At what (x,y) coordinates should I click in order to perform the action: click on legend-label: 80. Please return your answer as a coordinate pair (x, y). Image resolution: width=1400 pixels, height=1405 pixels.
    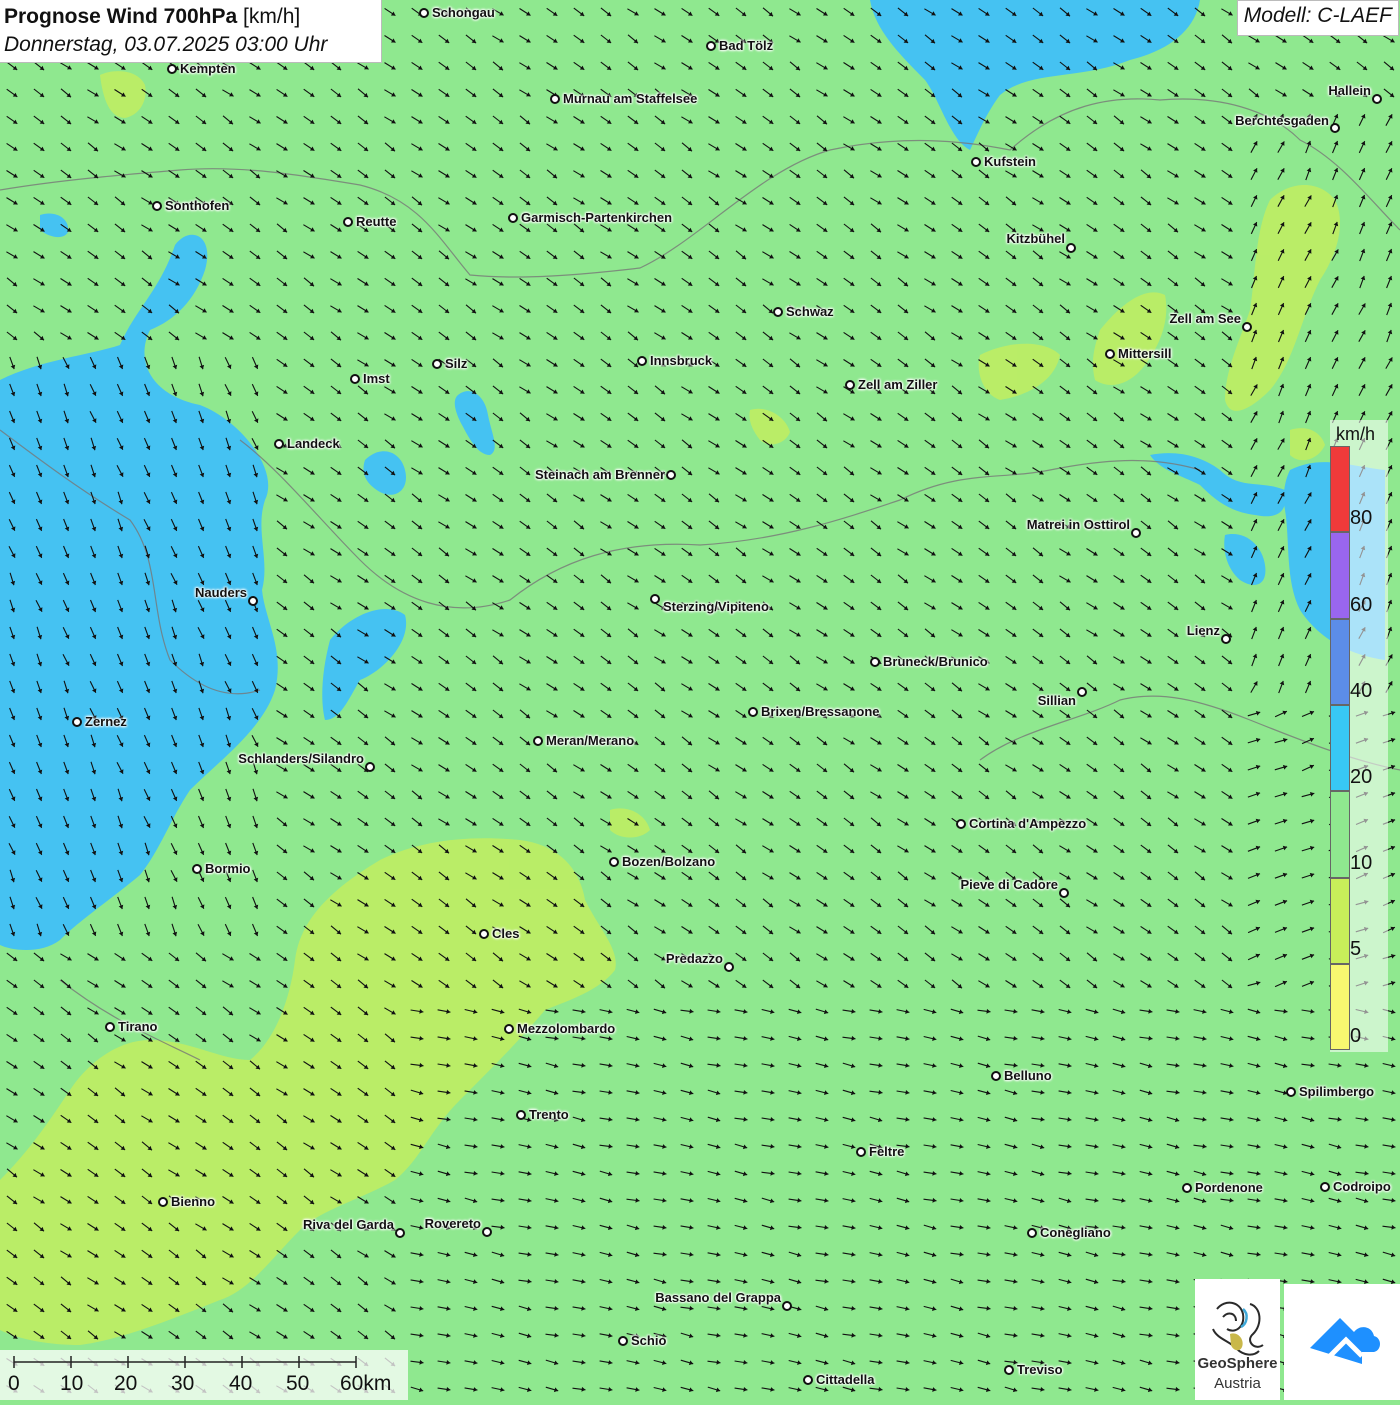
    Looking at the image, I should click on (1361, 518).